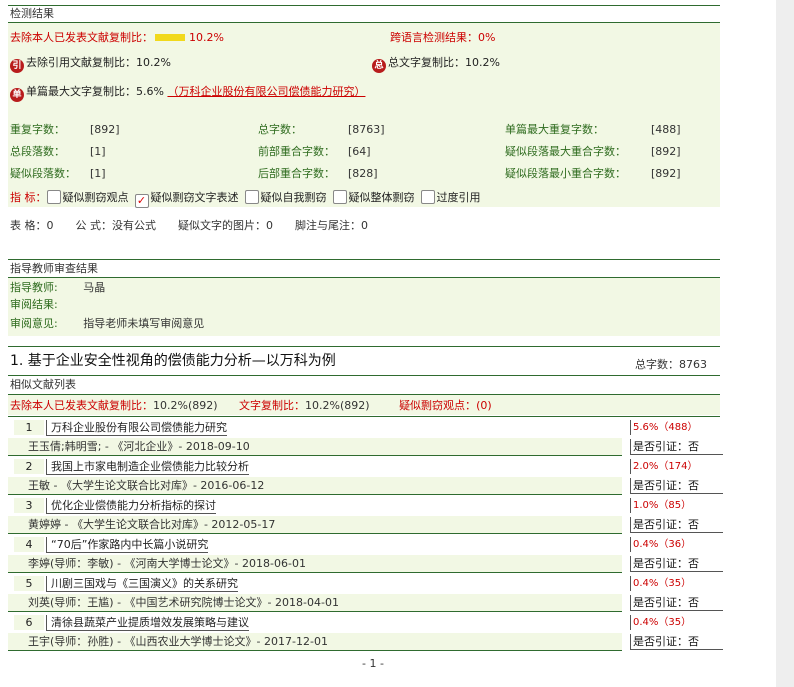  I want to click on doc-title: “70后”作家路内中长篇小说研究, so click(127, 545).